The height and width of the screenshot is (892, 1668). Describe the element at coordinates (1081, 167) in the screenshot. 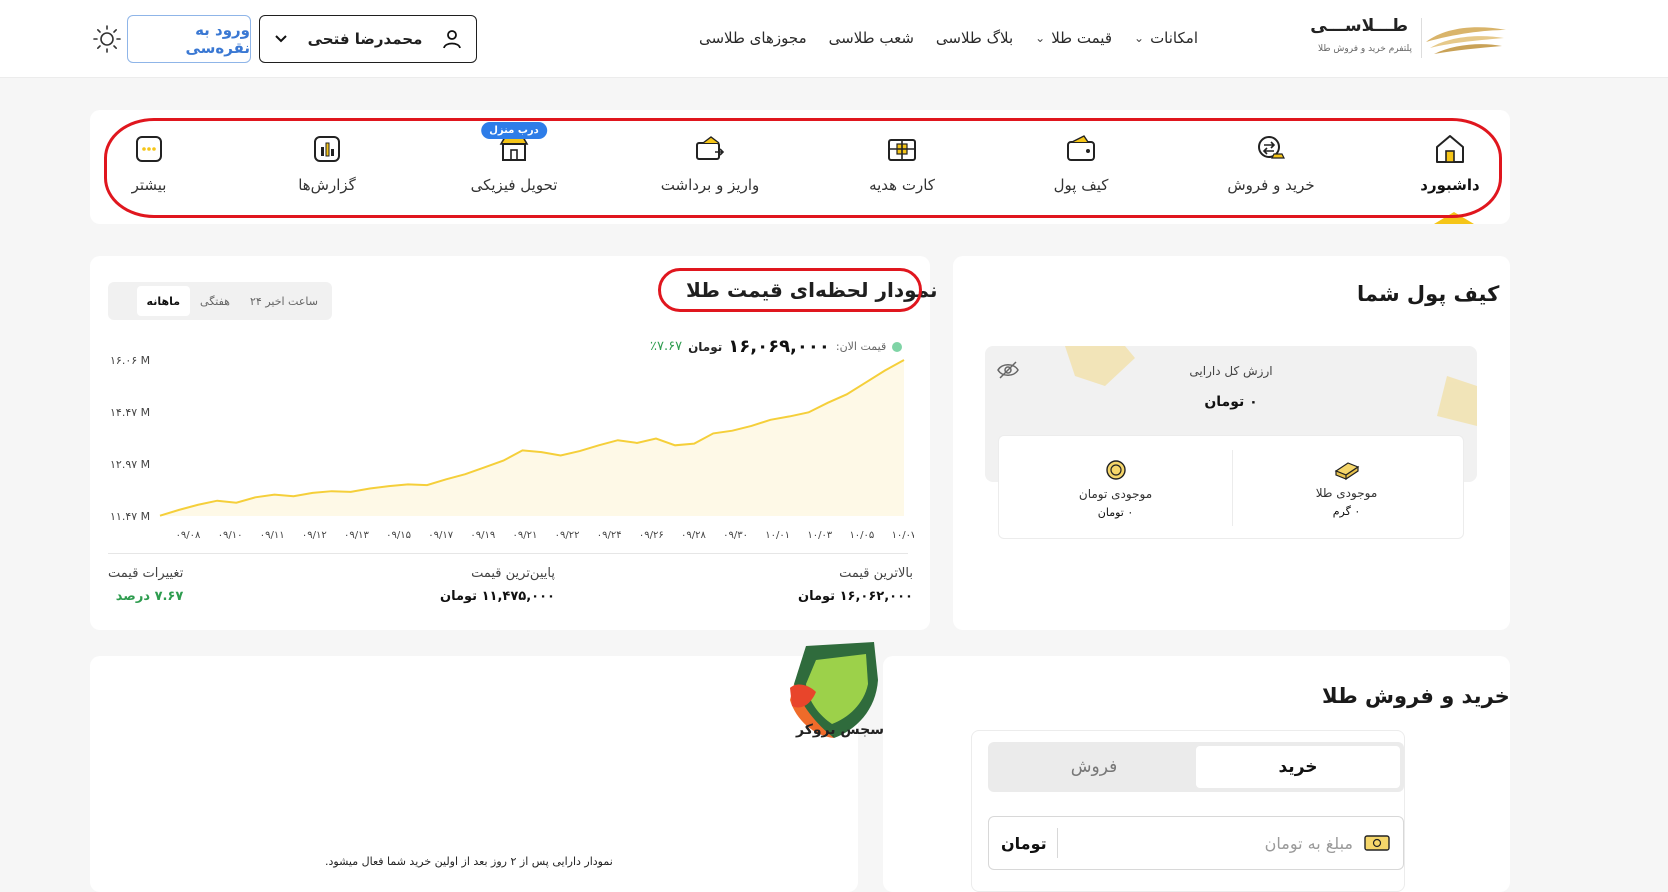

I see `tile-wallet: کیف پول` at that location.